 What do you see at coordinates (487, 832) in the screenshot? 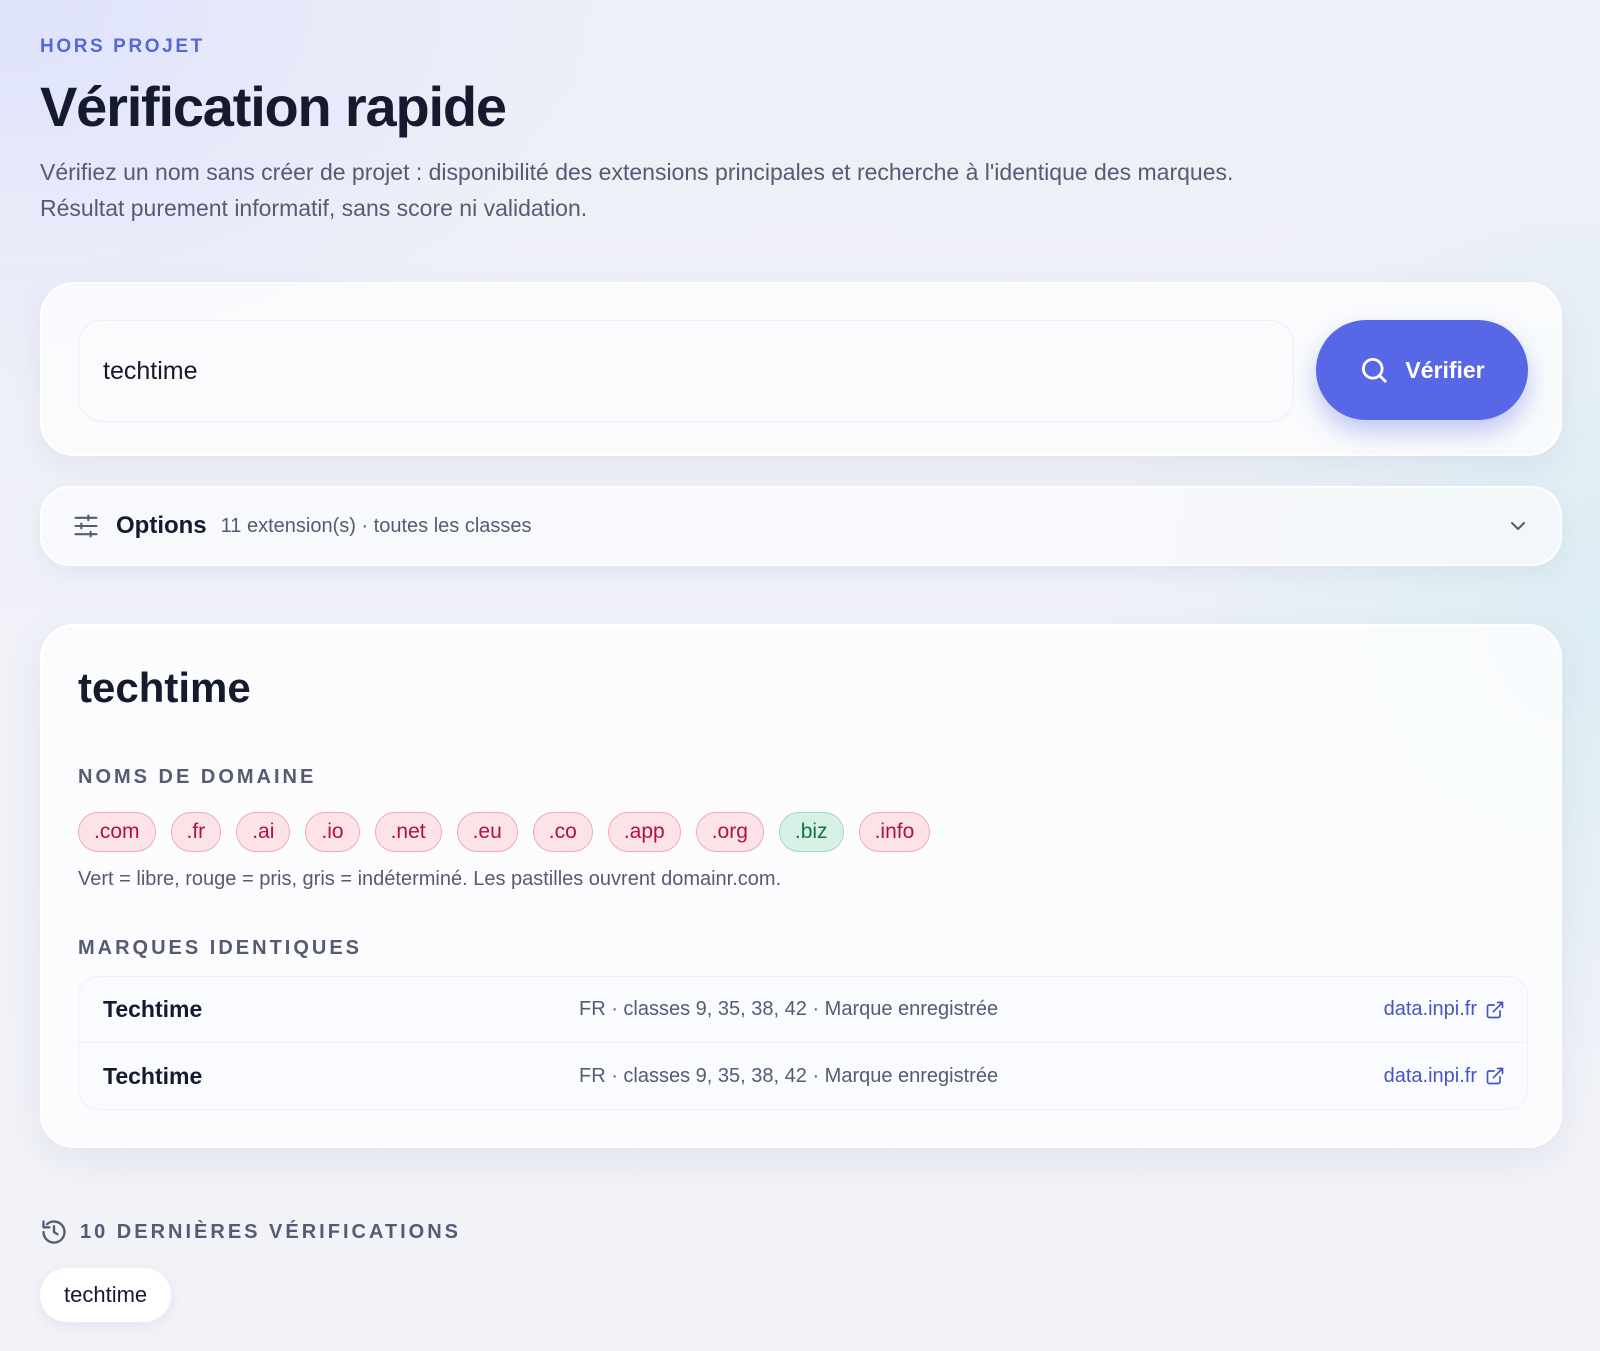
I see `domain-chip: .eu` at bounding box center [487, 832].